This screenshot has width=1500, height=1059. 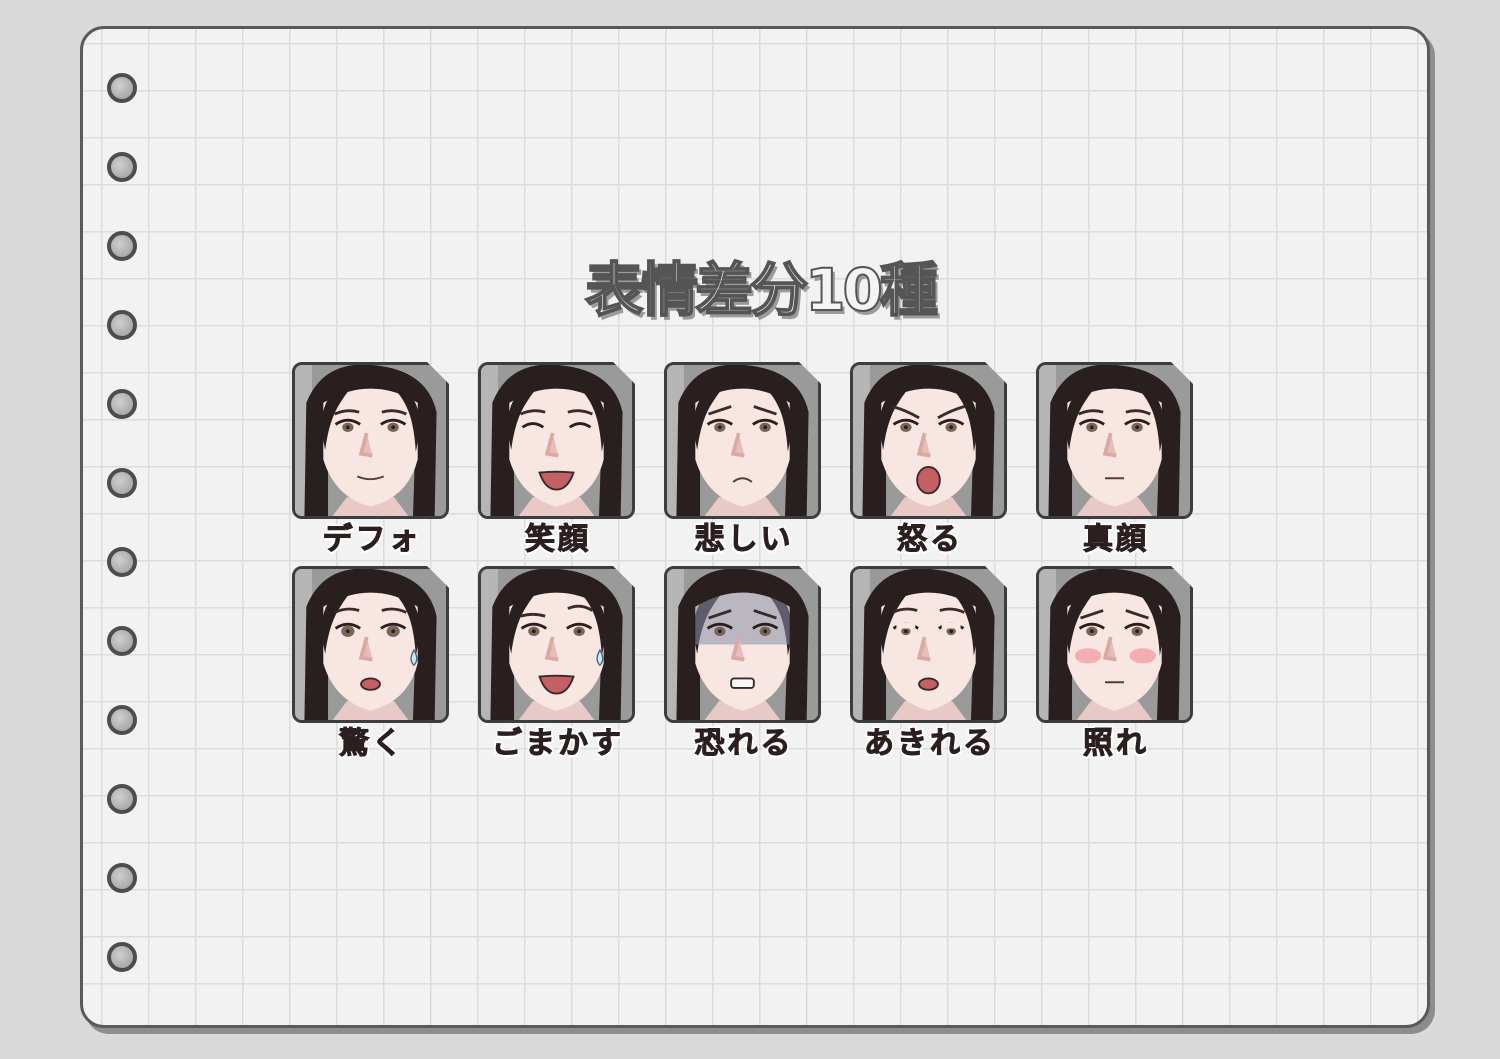 I want to click on face-portrait-smile, so click(x=556, y=440).